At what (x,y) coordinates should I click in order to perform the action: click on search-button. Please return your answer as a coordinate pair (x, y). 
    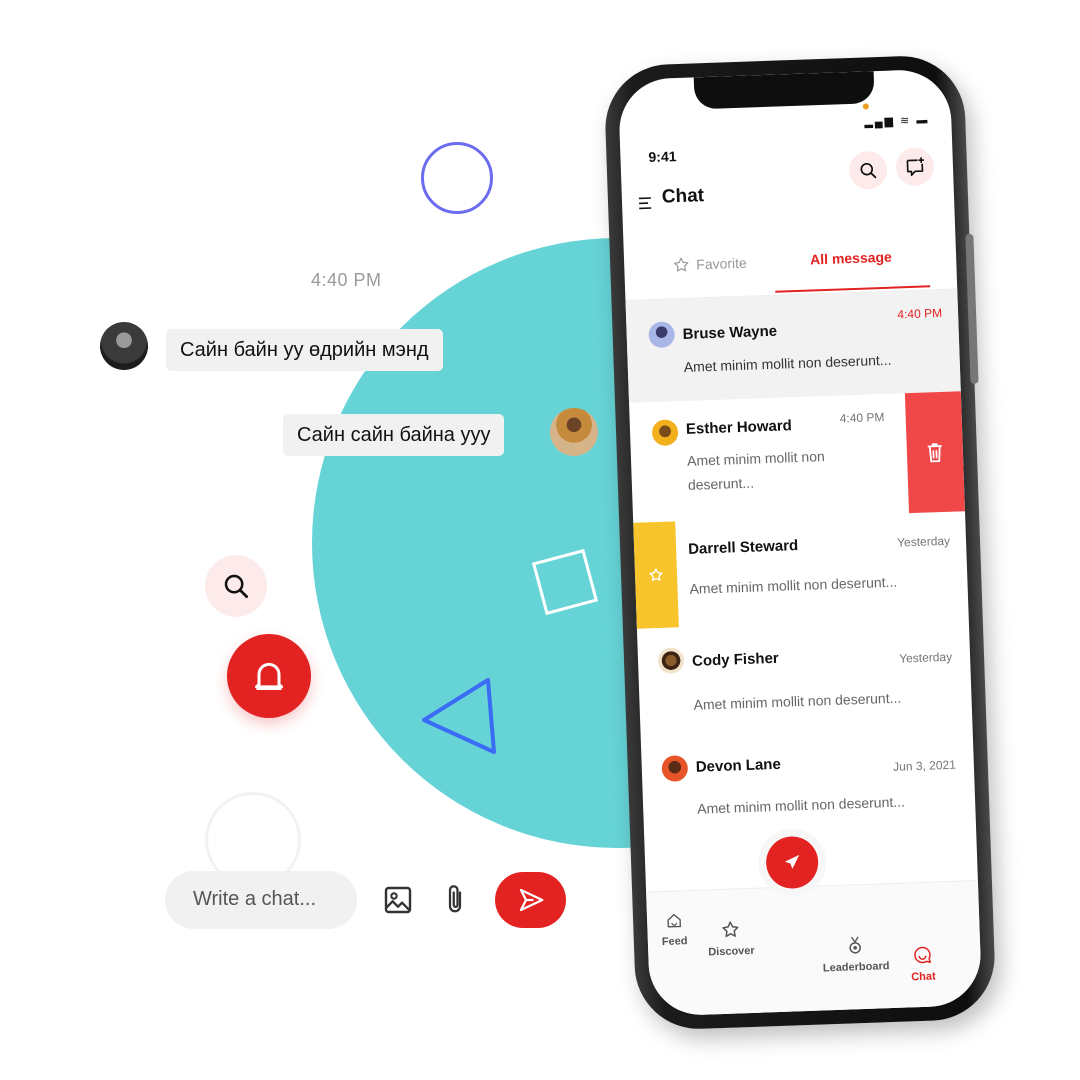
    Looking at the image, I should click on (236, 586).